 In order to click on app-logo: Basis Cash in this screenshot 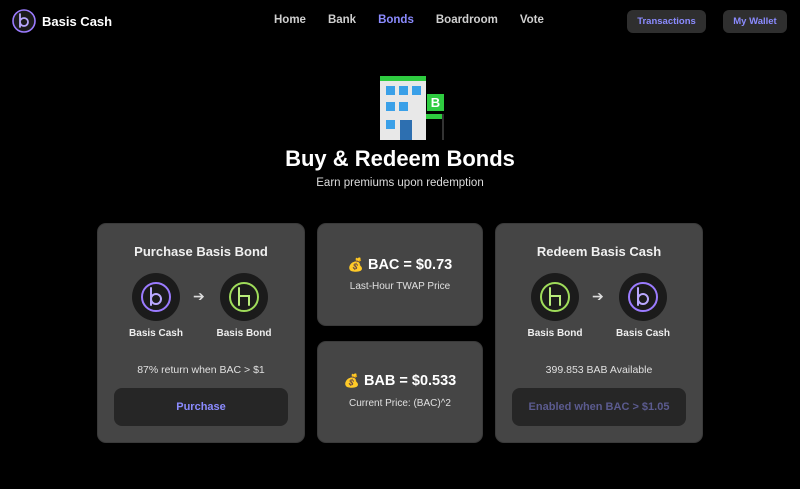, I will do `click(62, 21)`.